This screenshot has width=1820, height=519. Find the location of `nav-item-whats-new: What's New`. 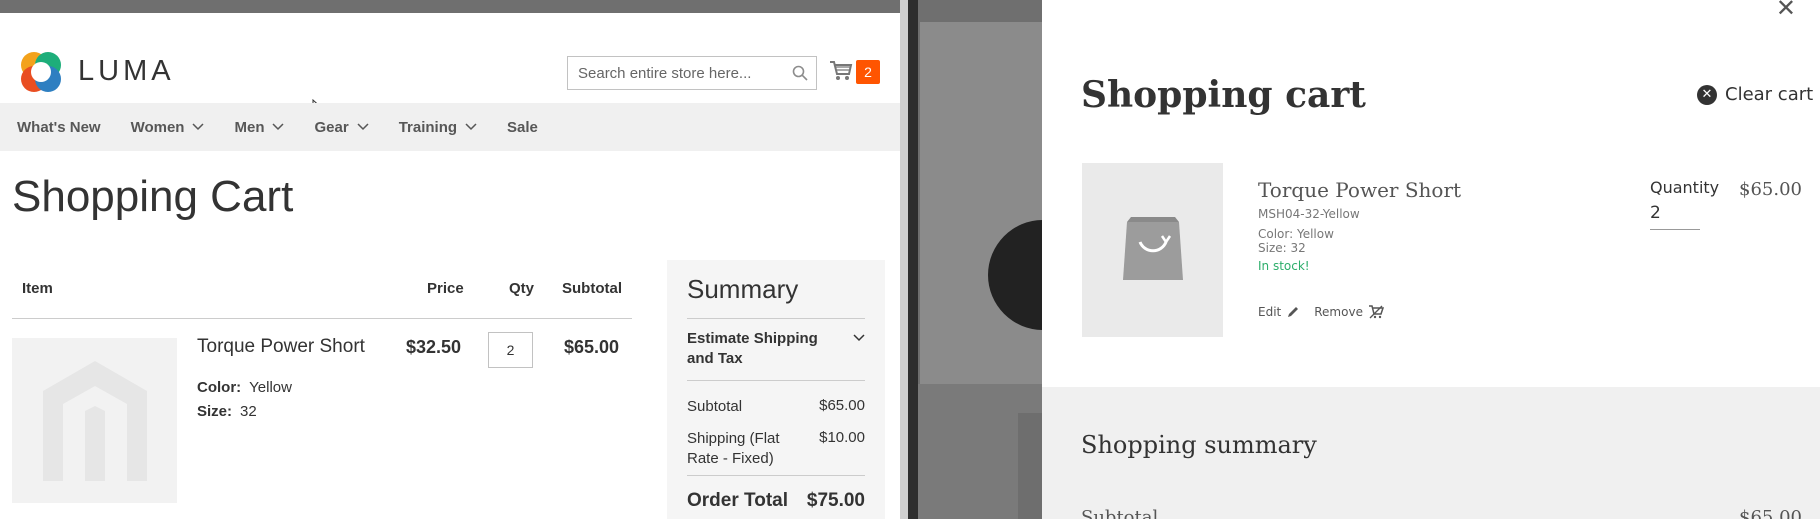

nav-item-whats-new: What's New is located at coordinates (59, 127).